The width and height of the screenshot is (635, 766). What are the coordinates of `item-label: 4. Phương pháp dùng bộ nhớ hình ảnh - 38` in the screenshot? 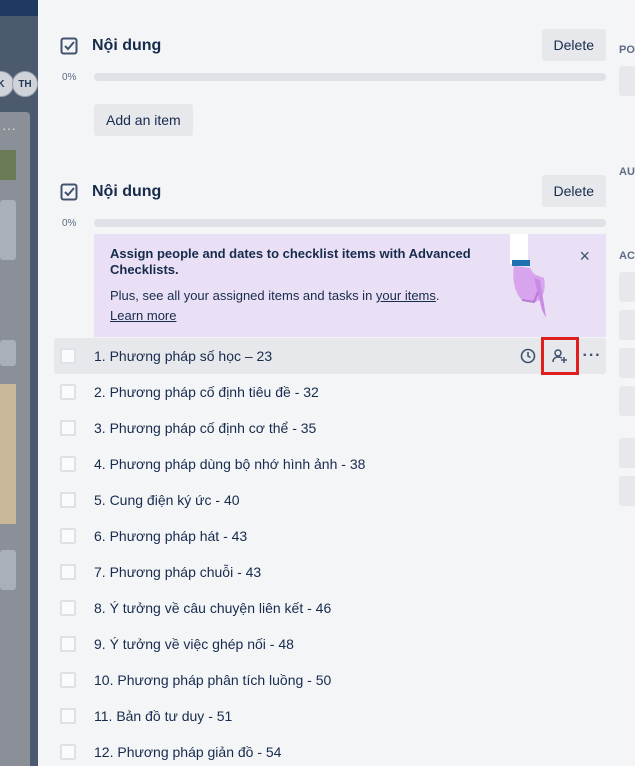 It's located at (229, 464).